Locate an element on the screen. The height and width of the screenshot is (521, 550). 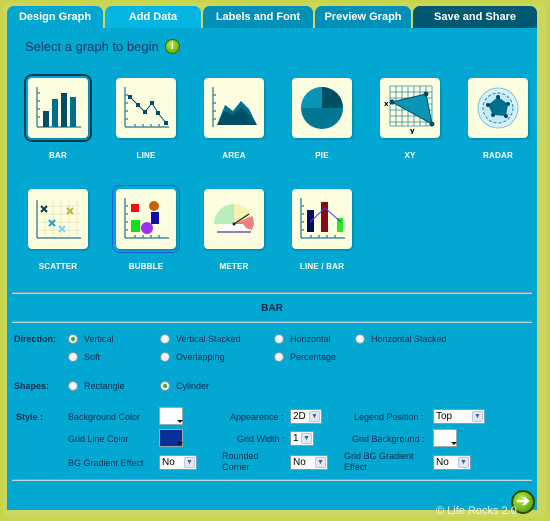
option-label: Cylinder is located at coordinates (193, 386).